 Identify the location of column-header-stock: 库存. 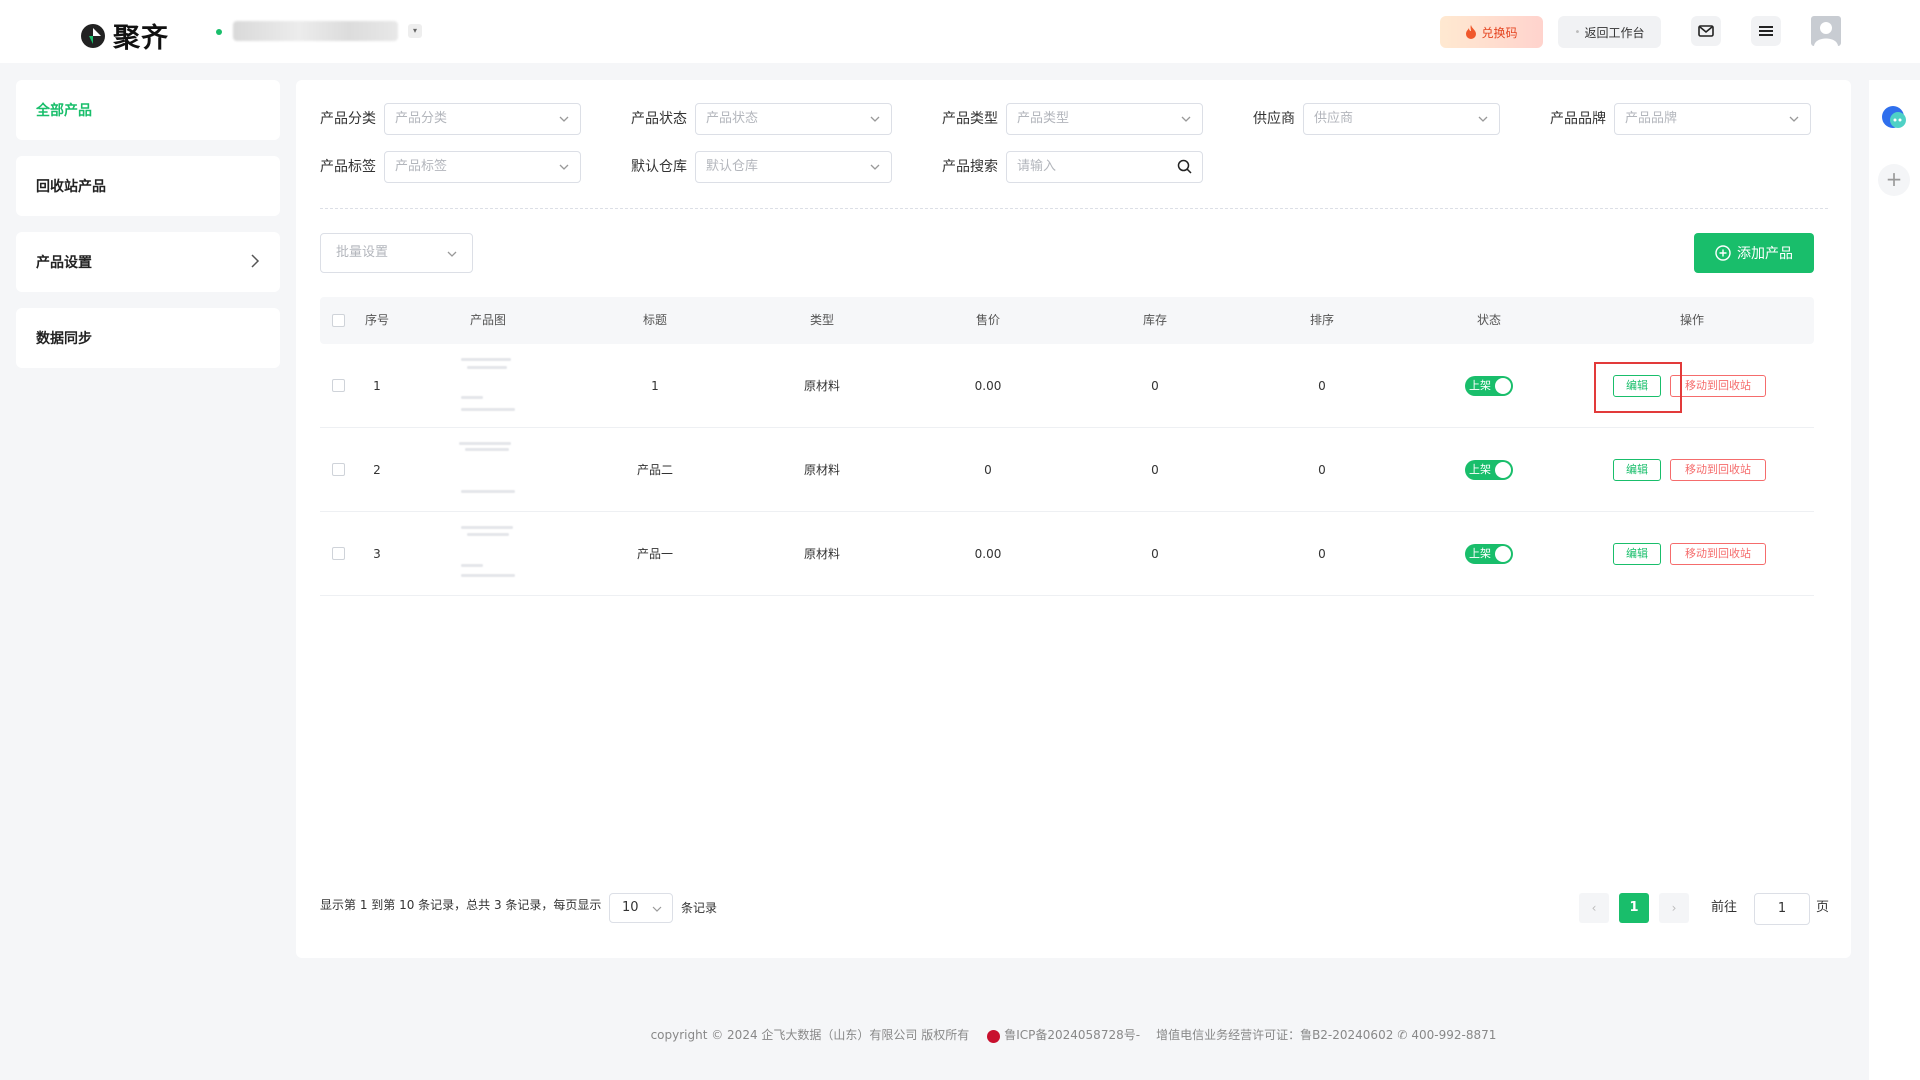
(1155, 320).